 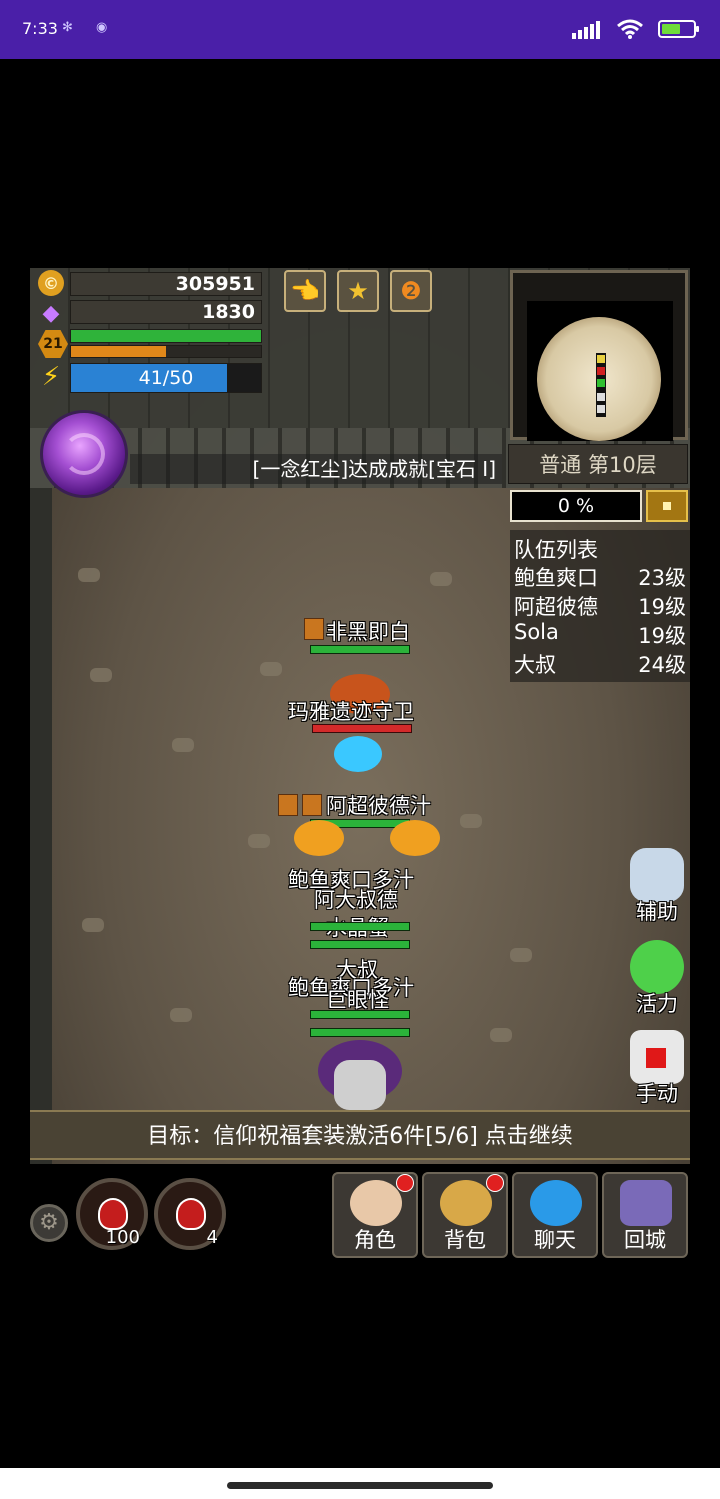 I want to click on exp-bar, so click(x=166, y=351).